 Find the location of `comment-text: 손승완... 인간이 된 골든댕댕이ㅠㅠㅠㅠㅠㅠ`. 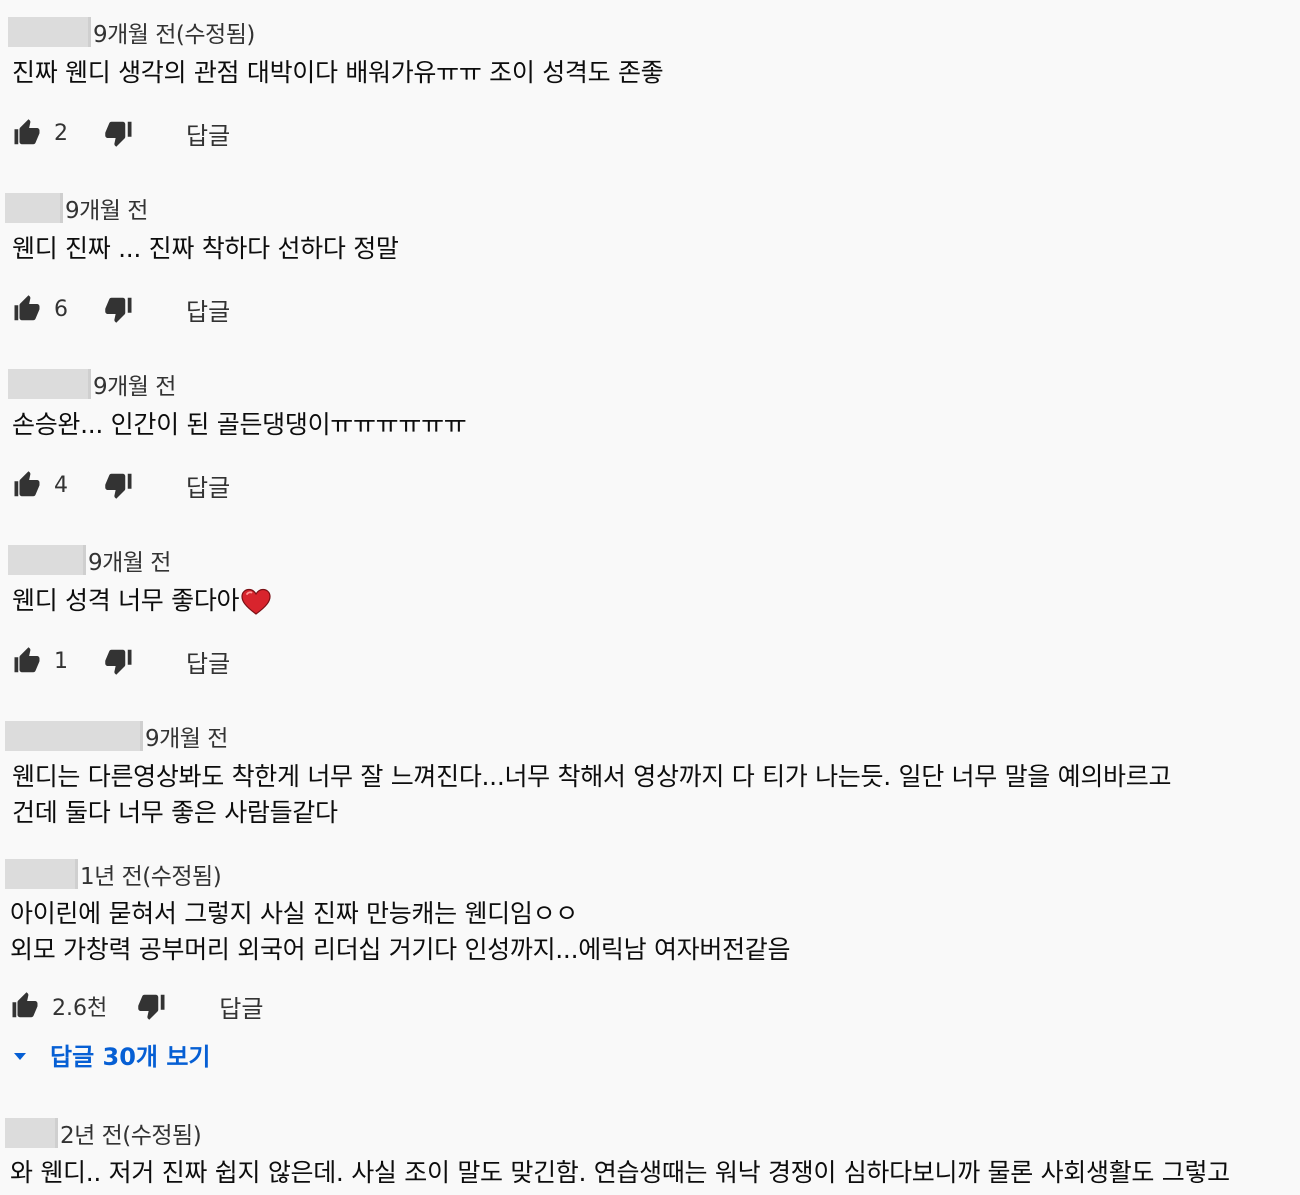

comment-text: 손승완... 인간이 된 골든댕댕이ㅠㅠㅠㅠㅠㅠ is located at coordinates (239, 425).